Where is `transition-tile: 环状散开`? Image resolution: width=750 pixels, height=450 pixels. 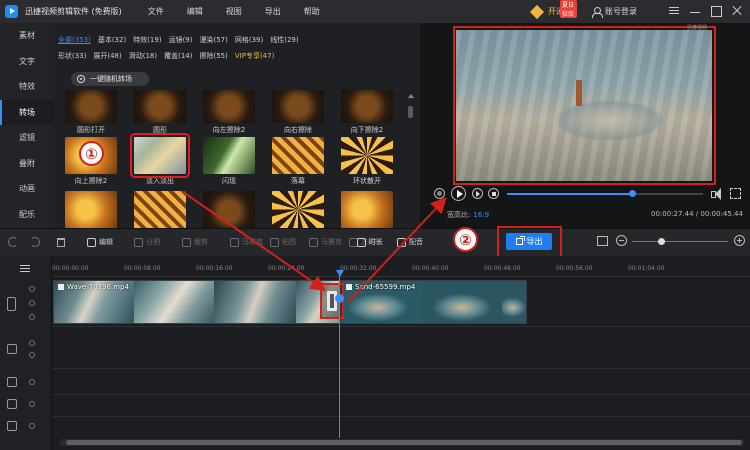
transition-tile: 环状散开 is located at coordinates (367, 161).